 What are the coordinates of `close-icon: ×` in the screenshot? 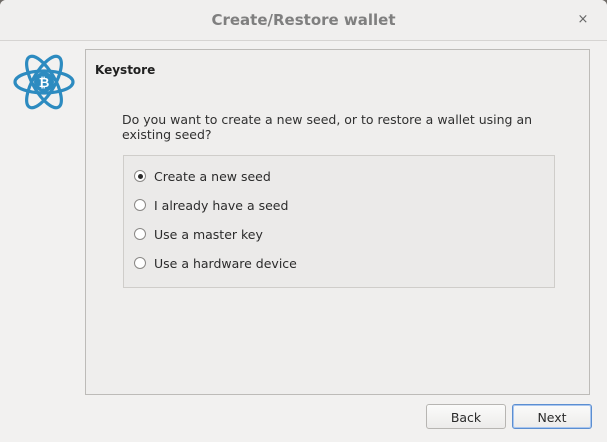 It's located at (583, 20).